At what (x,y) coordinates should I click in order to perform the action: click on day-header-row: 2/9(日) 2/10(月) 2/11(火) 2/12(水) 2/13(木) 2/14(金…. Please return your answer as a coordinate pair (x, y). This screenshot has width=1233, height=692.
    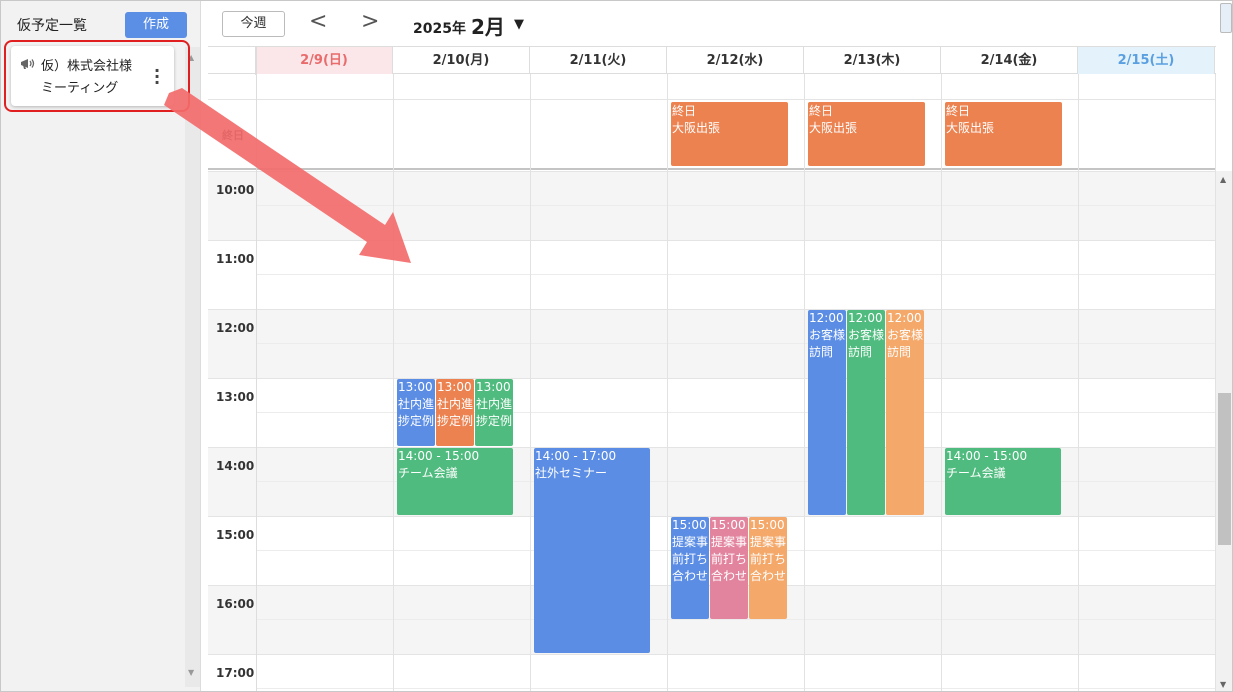
    Looking at the image, I should click on (712, 60).